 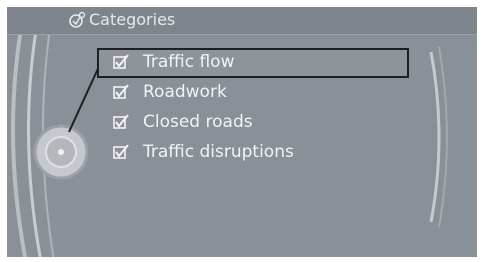 What do you see at coordinates (132, 19) in the screenshot?
I see `page-title: Categories` at bounding box center [132, 19].